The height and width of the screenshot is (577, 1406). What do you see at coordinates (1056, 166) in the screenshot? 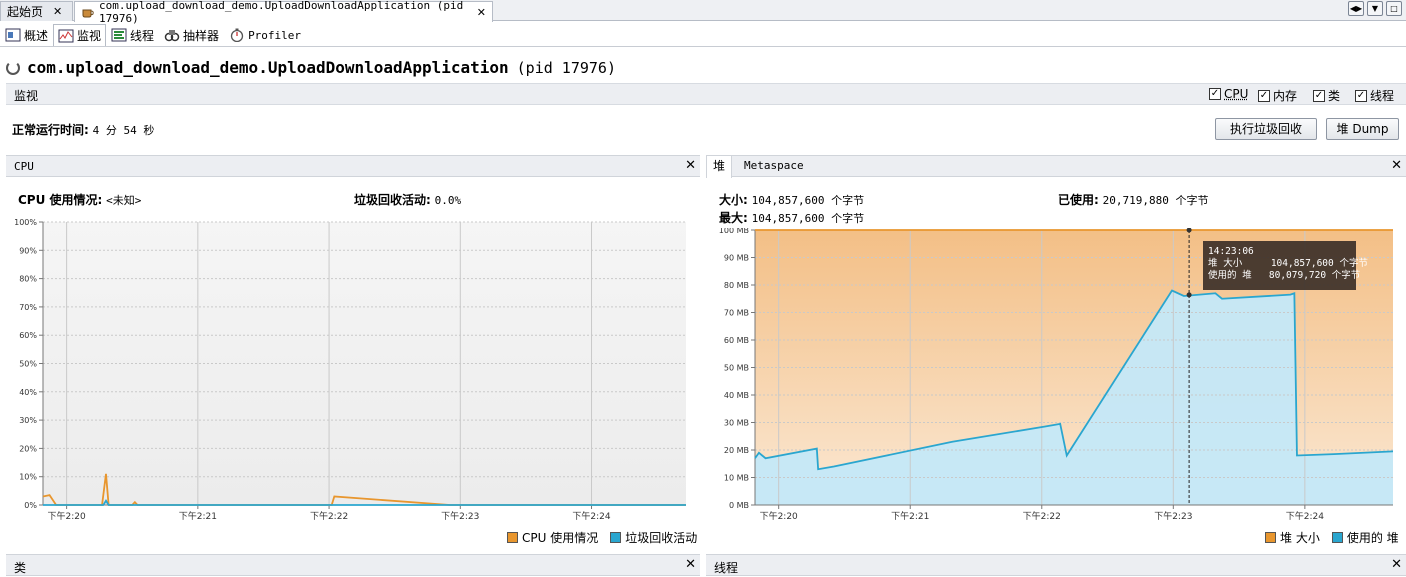
I see `heap-panel-header: 堆 Metaspace ✕` at bounding box center [1056, 166].